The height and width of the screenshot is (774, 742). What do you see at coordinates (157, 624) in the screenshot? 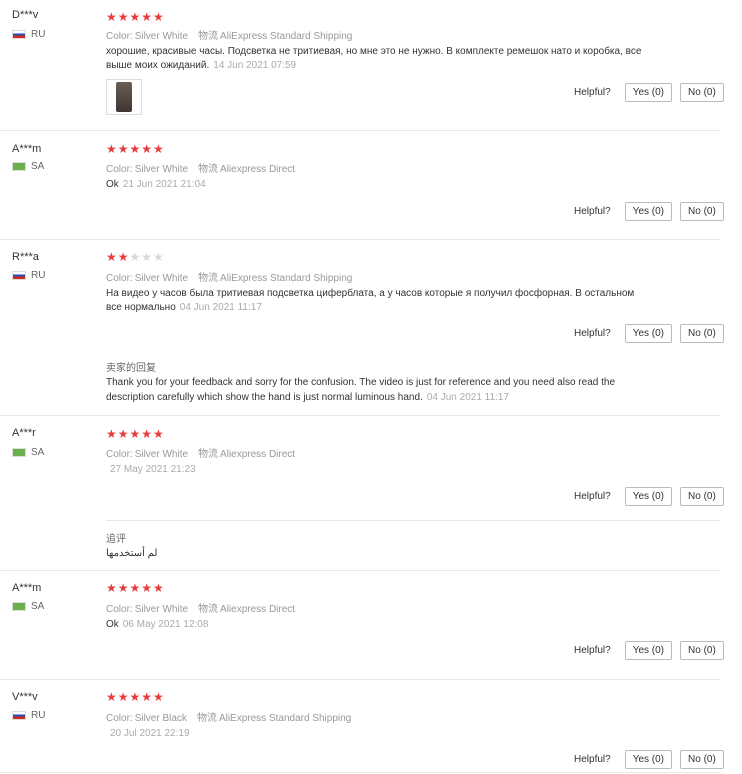
I see `review-text: Ok 06 May 2021 12:08` at bounding box center [157, 624].